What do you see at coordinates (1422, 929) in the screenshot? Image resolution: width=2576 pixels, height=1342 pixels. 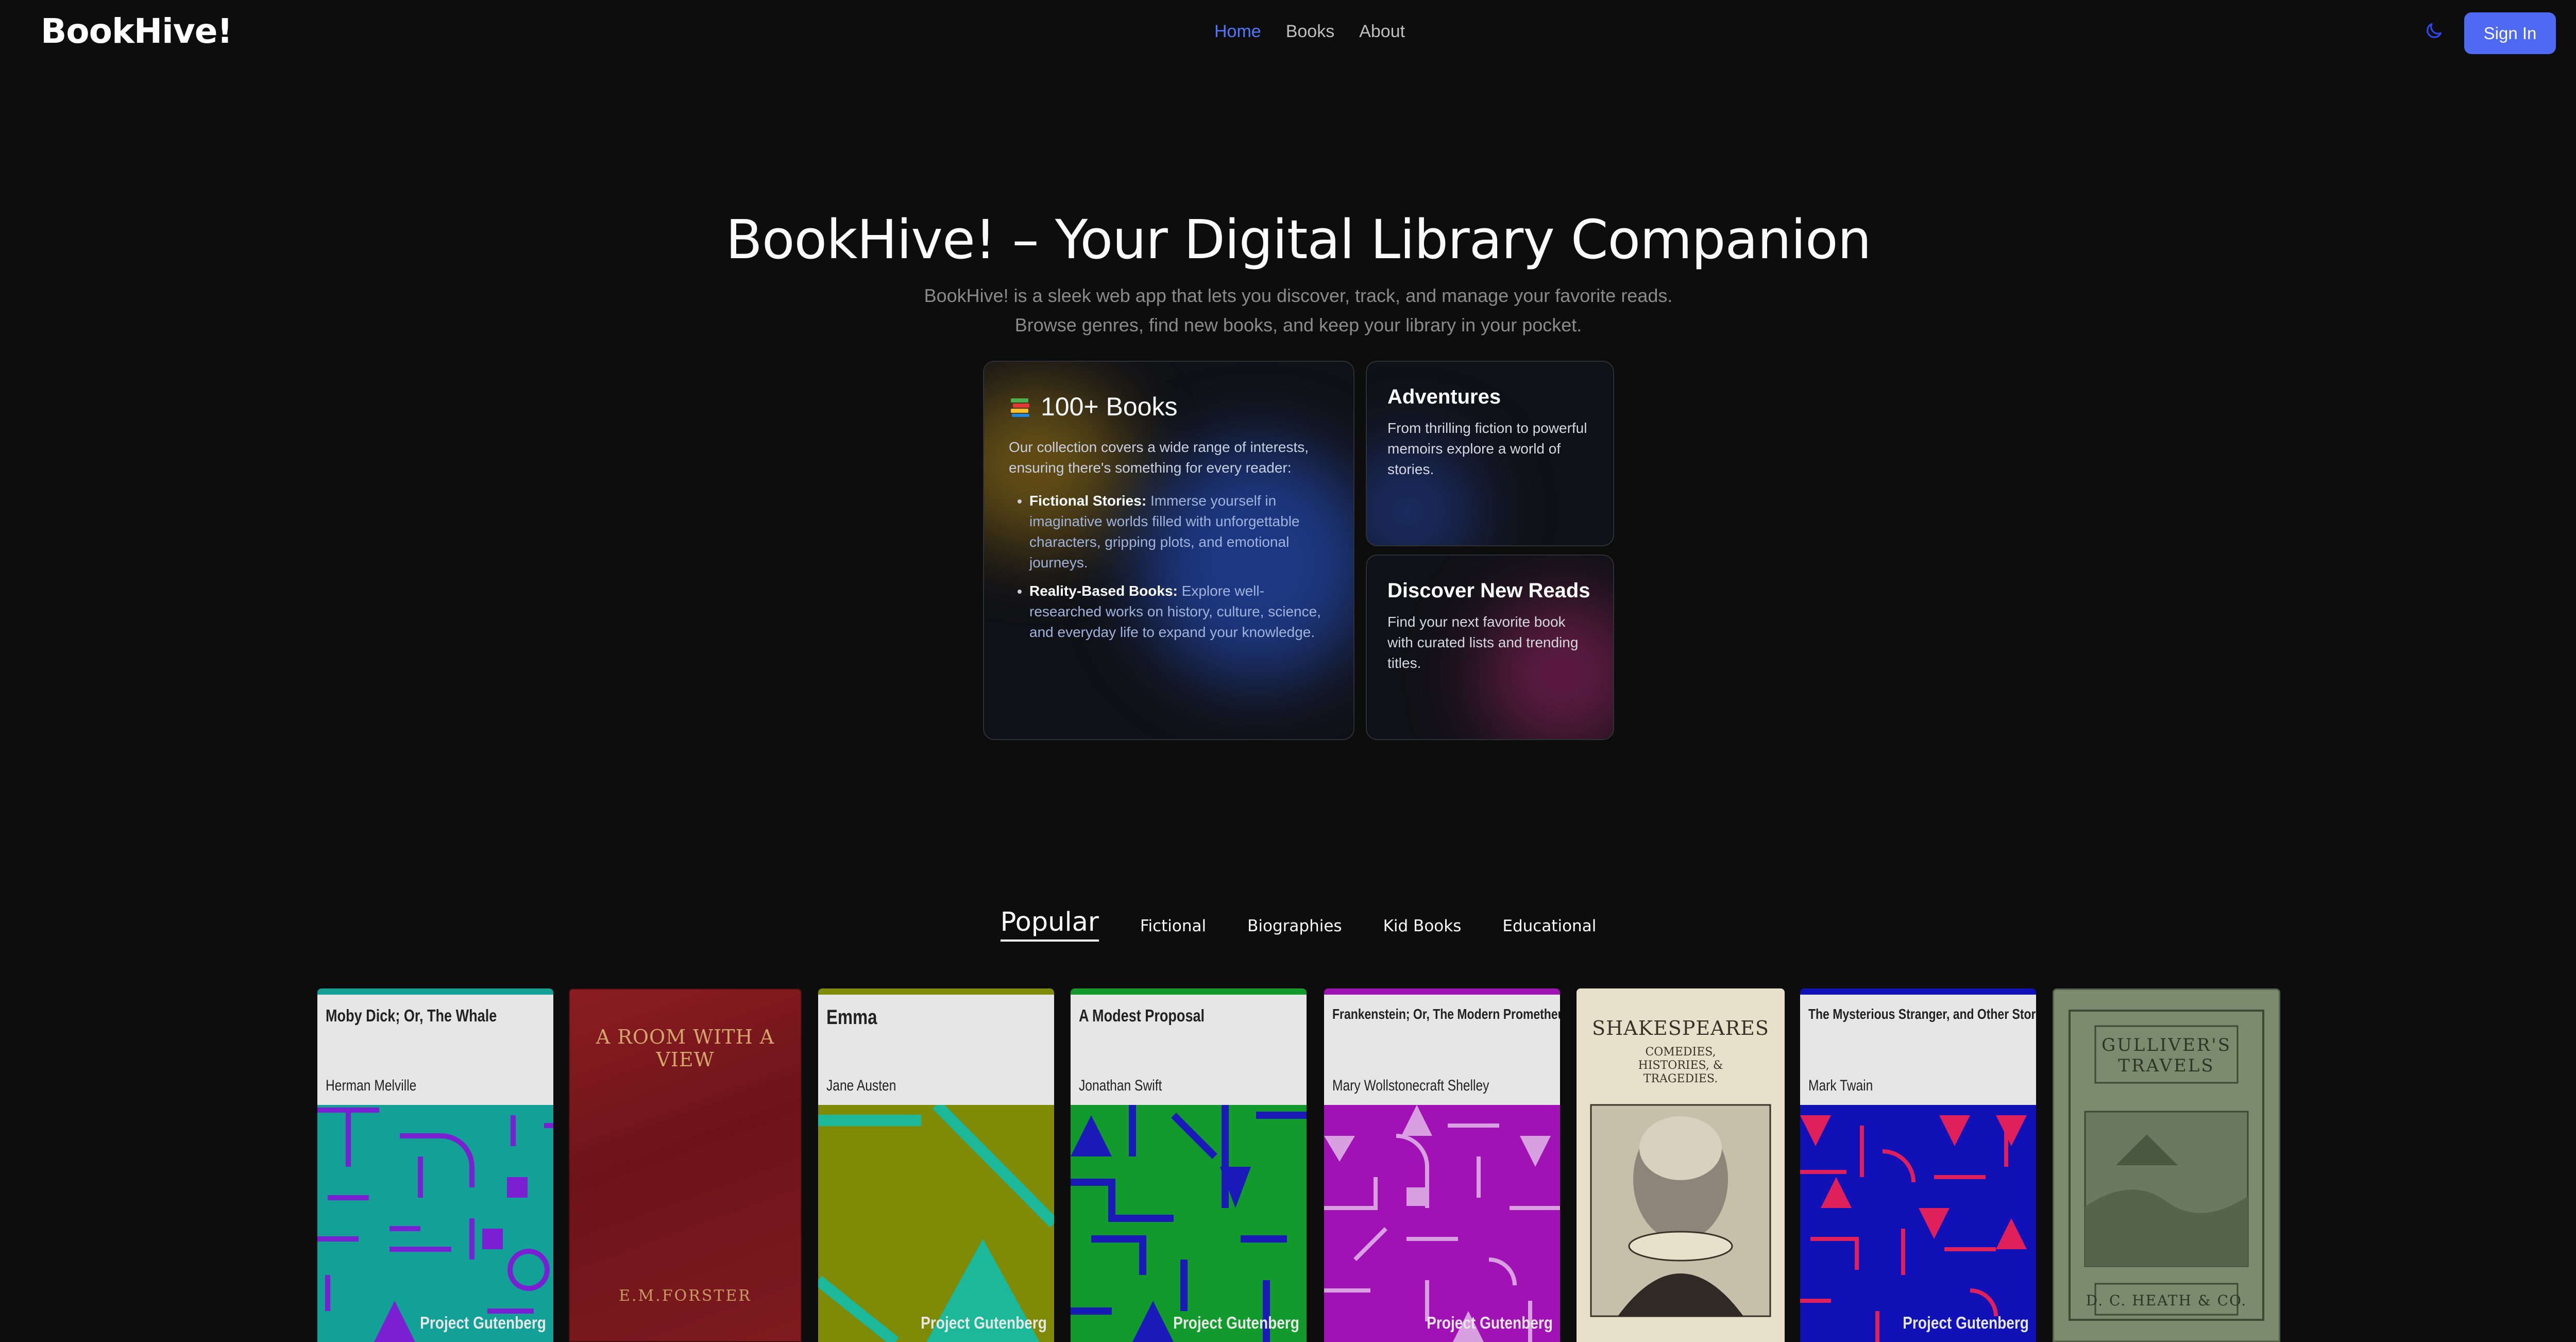 I see `tab-kid-books: Kid Books` at bounding box center [1422, 929].